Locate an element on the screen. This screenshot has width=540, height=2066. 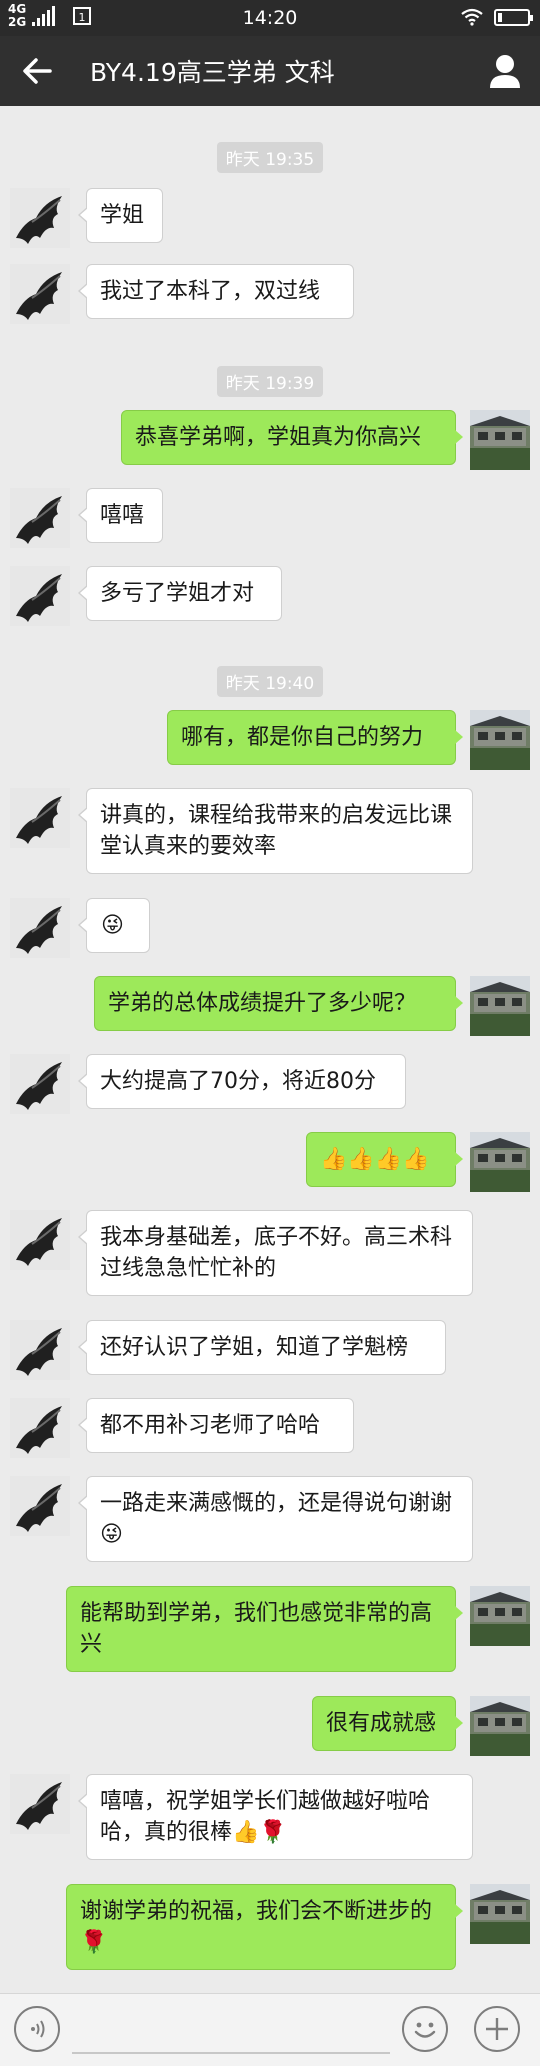
message-bubble: 嘻嘻 is located at coordinates (120, 515).